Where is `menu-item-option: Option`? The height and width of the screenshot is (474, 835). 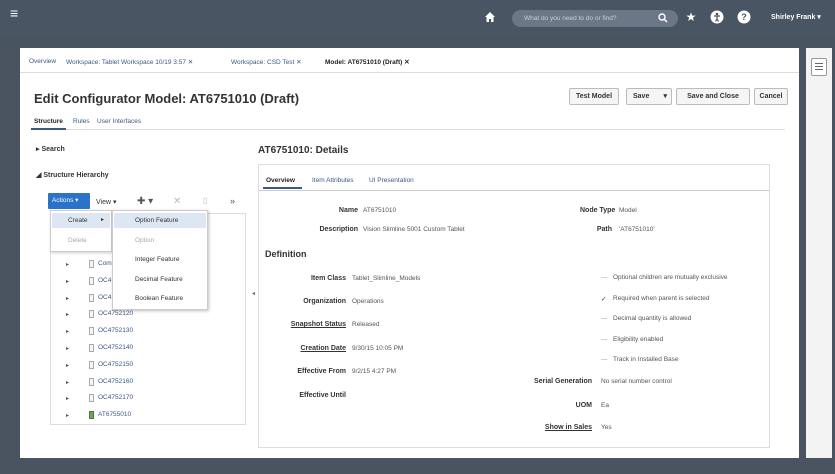 menu-item-option: Option is located at coordinates (144, 240).